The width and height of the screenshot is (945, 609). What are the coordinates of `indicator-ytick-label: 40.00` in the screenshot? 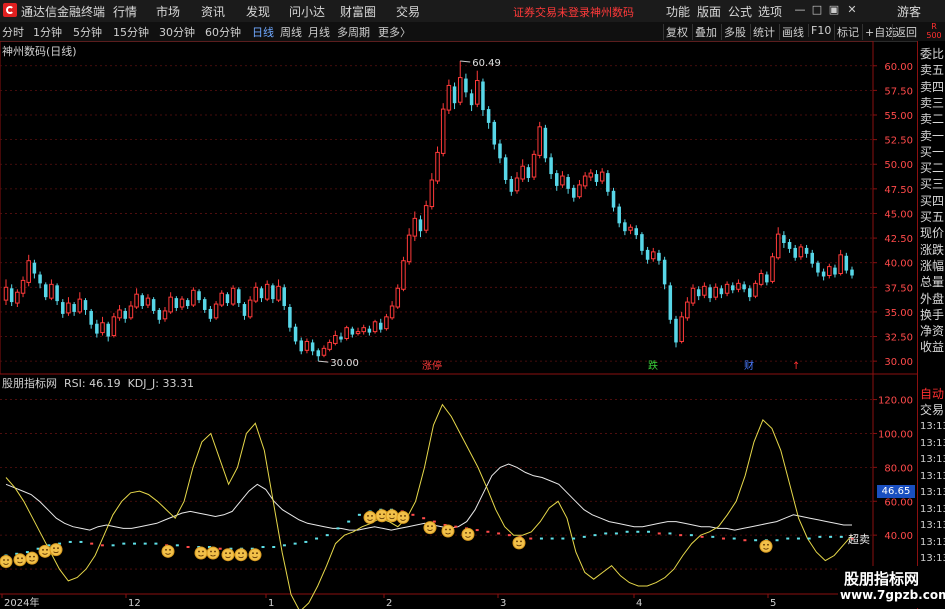 It's located at (898, 536).